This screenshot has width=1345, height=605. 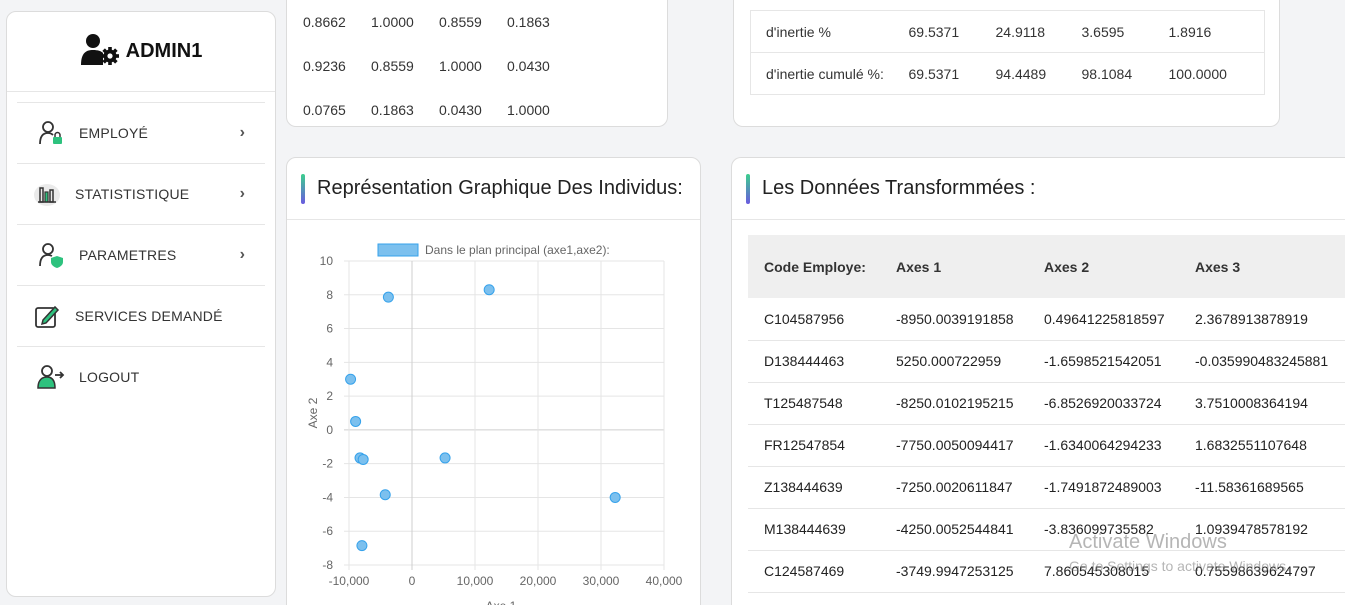 What do you see at coordinates (1038, 31) in the screenshot?
I see `table-cell: 24.9118` at bounding box center [1038, 31].